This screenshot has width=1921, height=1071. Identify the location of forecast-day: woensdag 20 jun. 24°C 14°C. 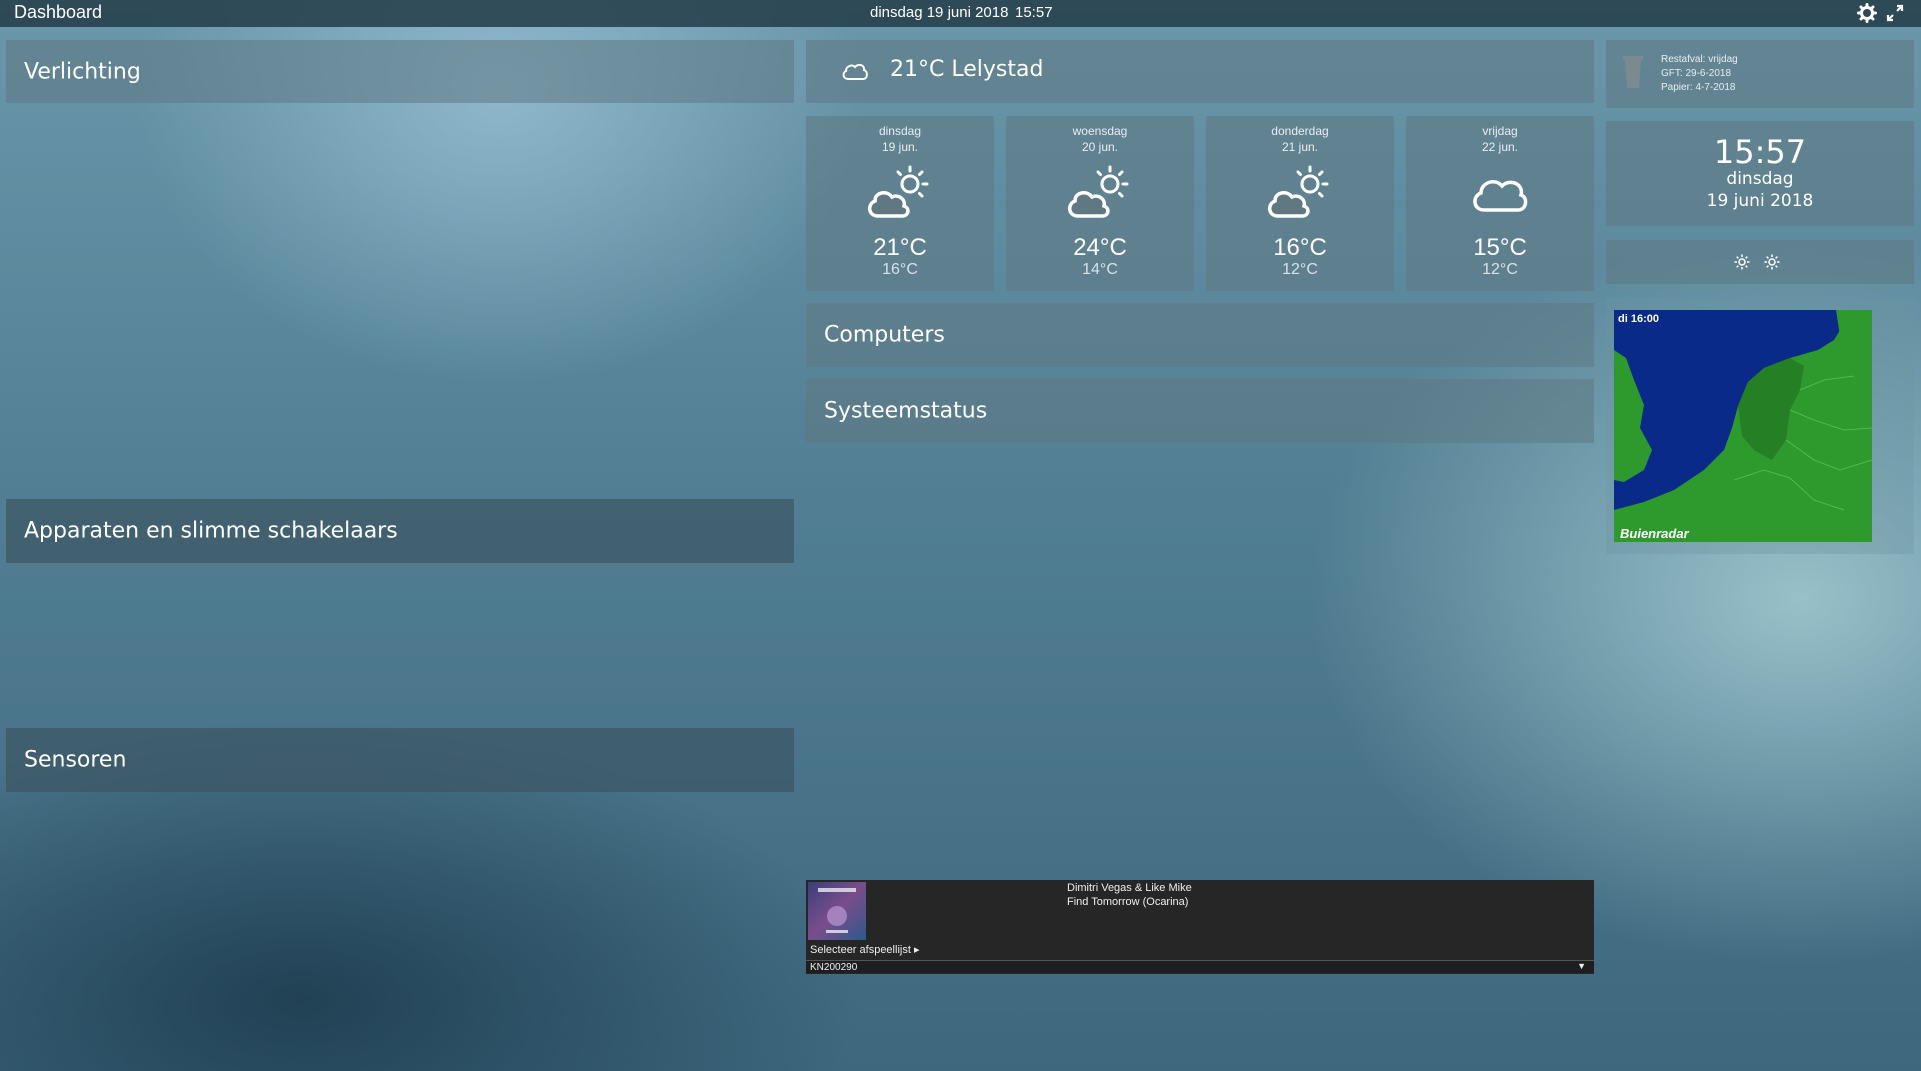
(1100, 203).